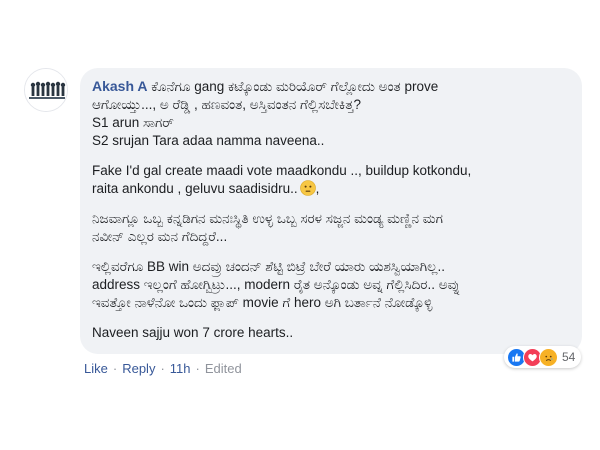  What do you see at coordinates (307, 188) in the screenshot?
I see `confused-face-icon` at bounding box center [307, 188].